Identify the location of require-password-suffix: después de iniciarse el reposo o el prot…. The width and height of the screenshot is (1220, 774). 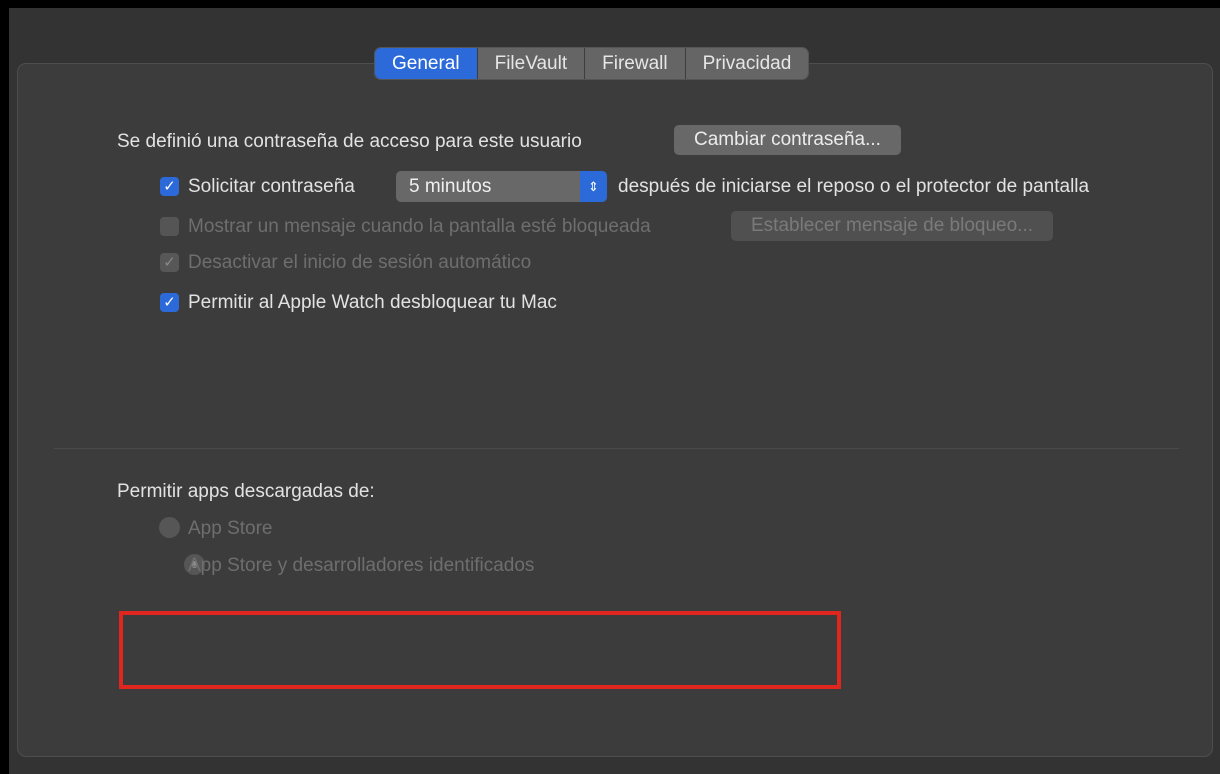
(854, 186).